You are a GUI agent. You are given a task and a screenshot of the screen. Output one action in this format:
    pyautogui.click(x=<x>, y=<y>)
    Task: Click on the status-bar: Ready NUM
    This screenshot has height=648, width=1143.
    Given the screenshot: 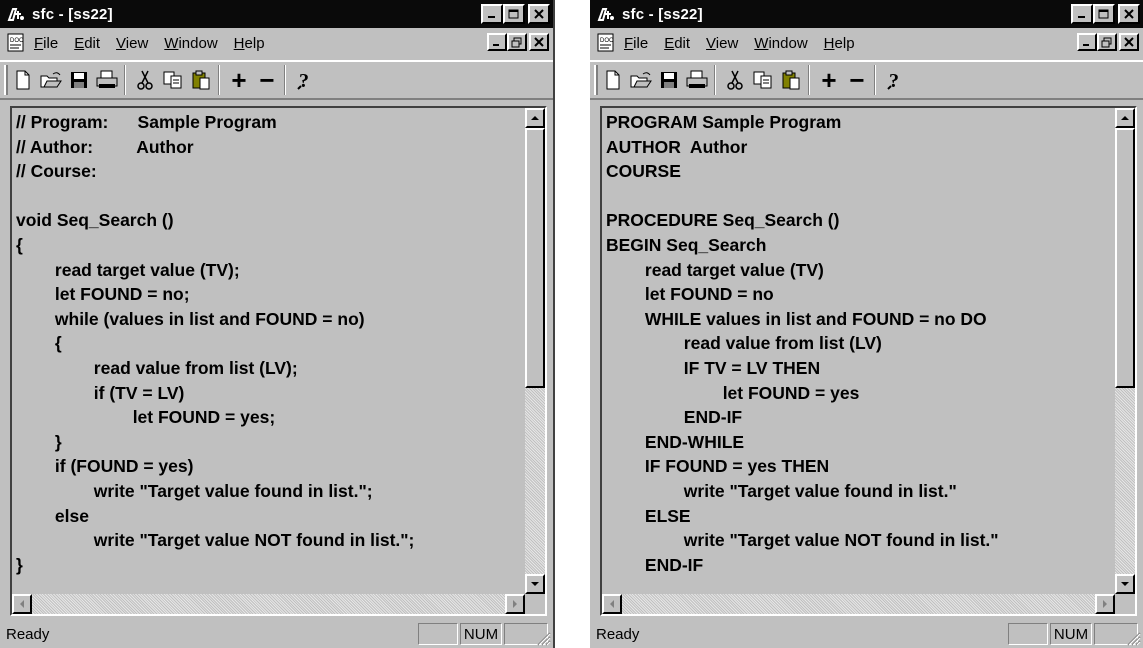 What is the action you would take?
    pyautogui.click(x=866, y=634)
    